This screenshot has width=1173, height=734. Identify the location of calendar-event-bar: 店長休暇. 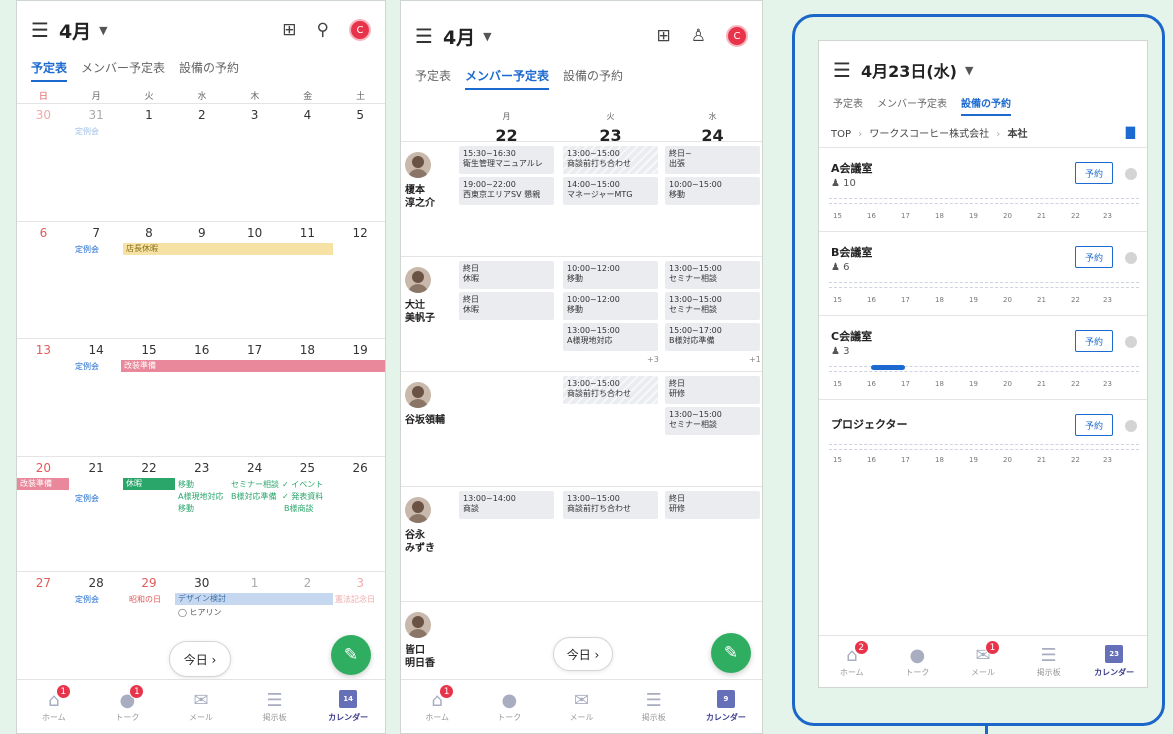
(228, 249).